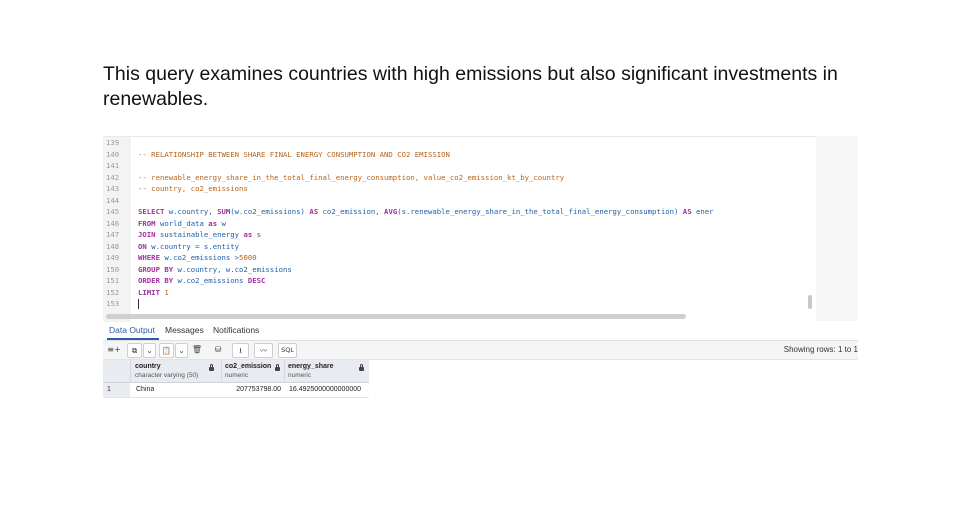  I want to click on sql-keyword: FROM, so click(147, 223).